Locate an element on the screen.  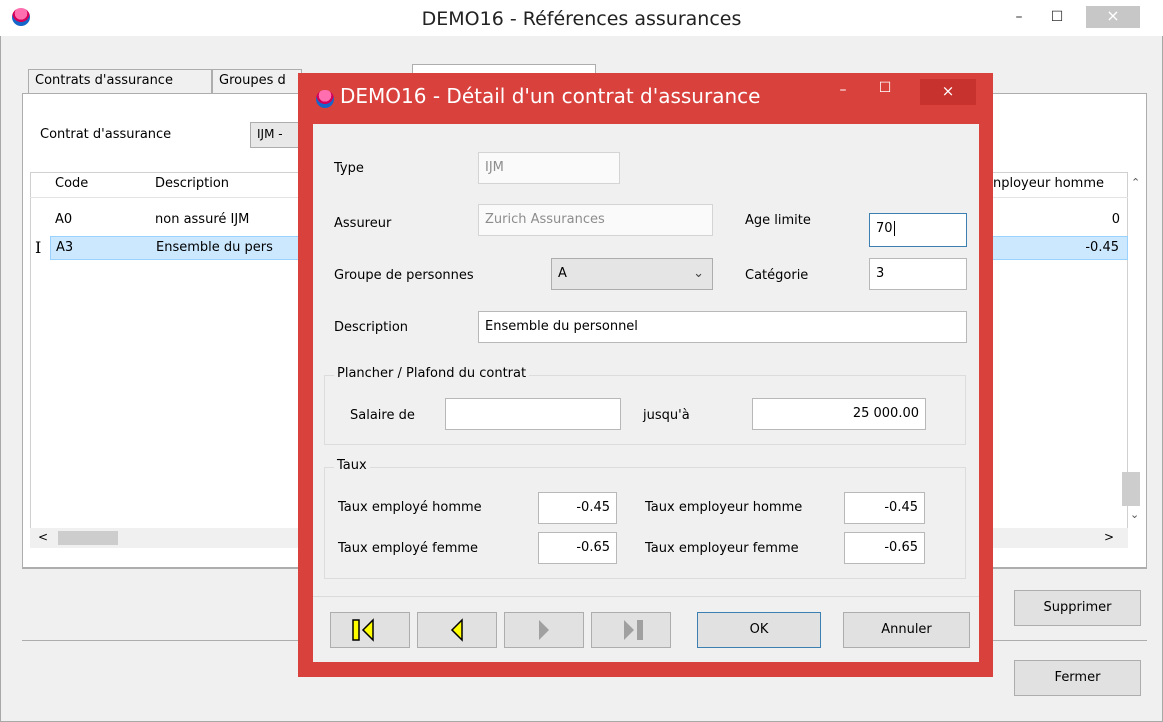
scroll-down-icon: ⌄ is located at coordinates (1134, 514).